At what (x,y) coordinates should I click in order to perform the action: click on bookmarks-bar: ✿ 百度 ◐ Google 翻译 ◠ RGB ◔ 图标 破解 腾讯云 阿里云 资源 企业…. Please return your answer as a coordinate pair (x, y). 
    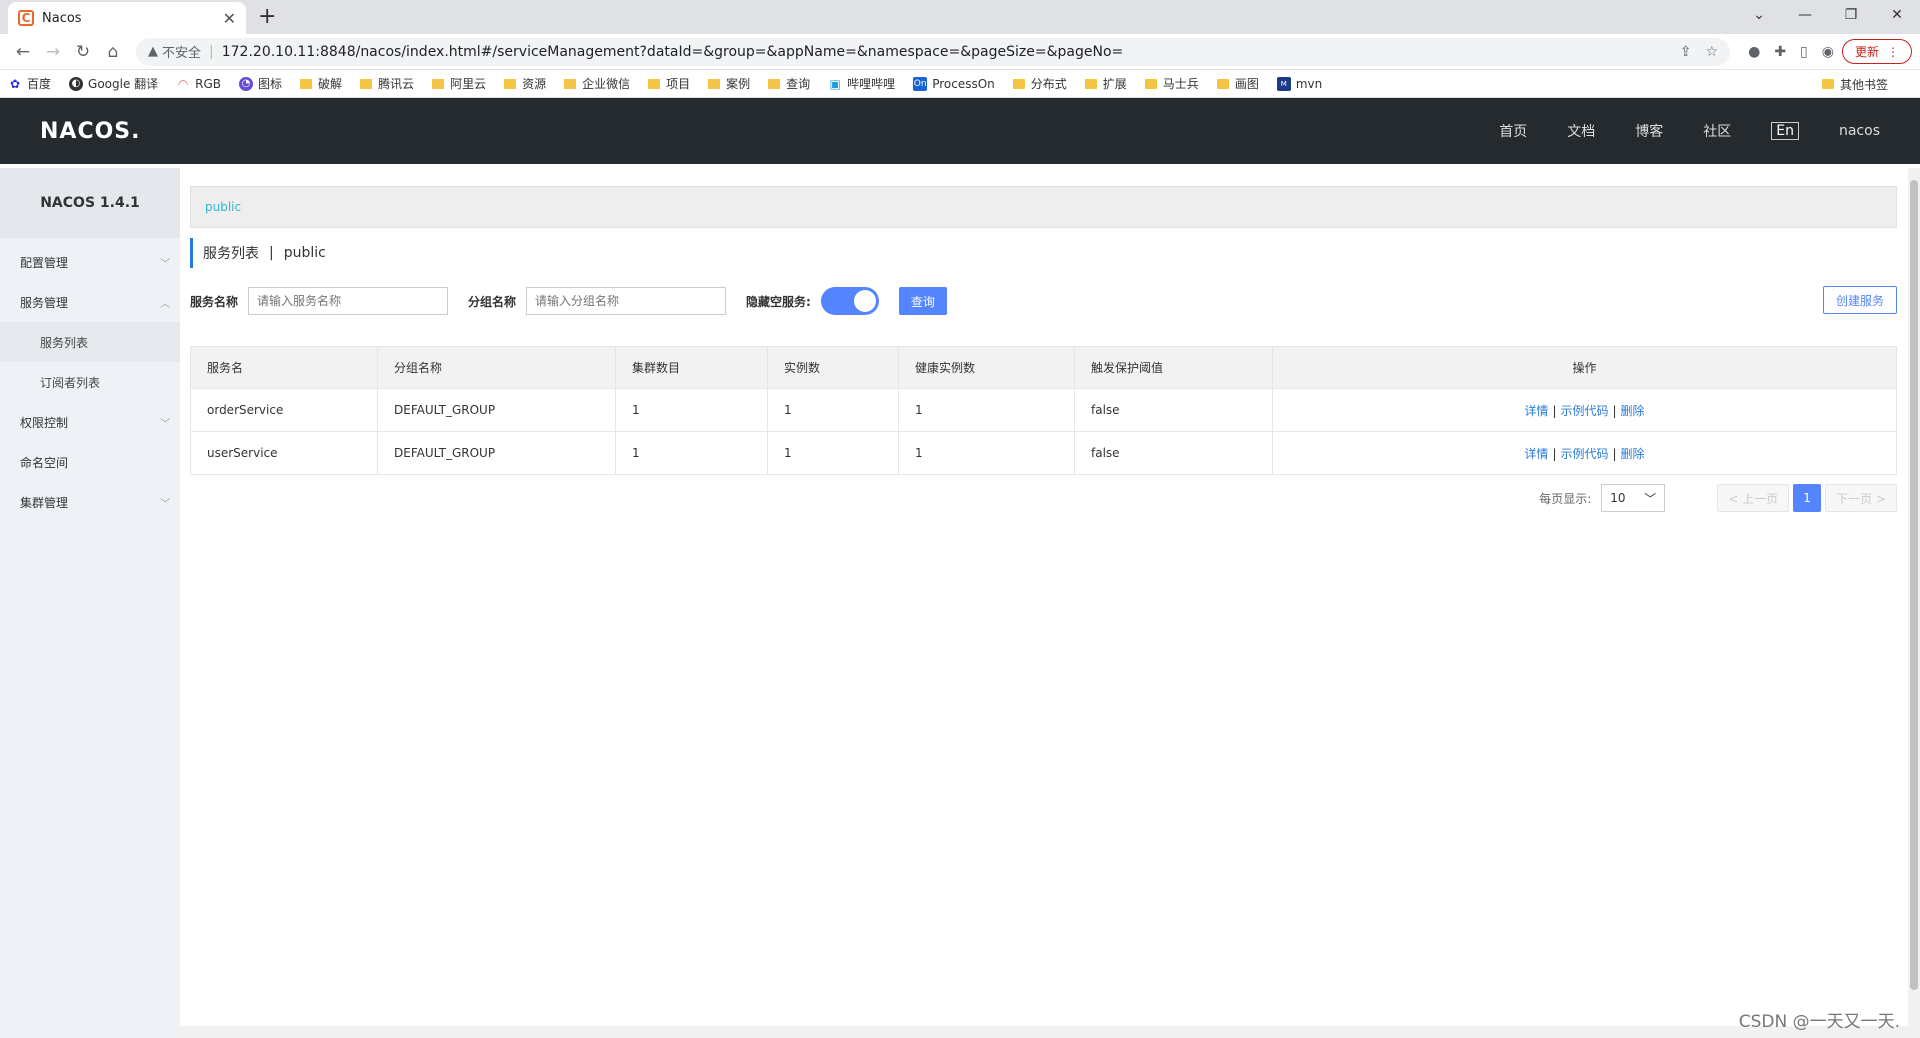
    Looking at the image, I should click on (960, 84).